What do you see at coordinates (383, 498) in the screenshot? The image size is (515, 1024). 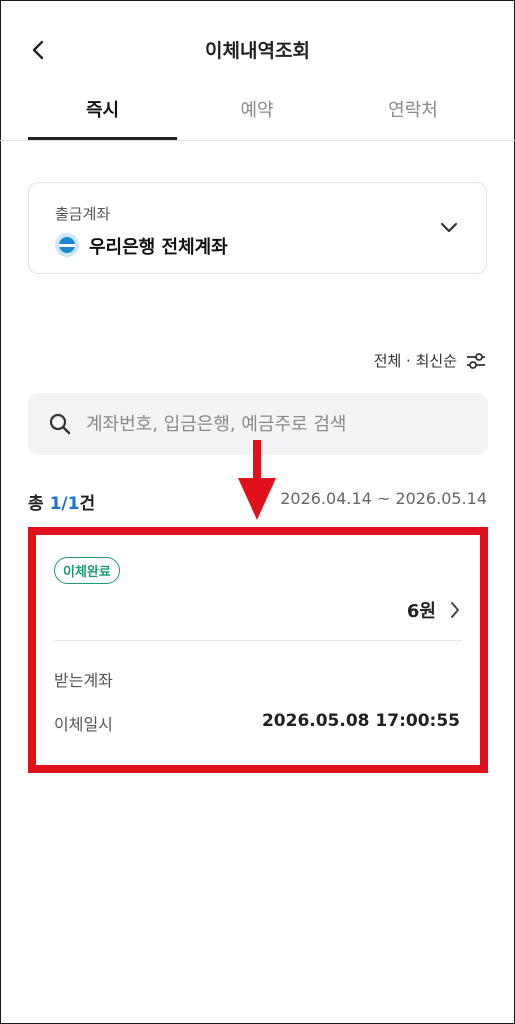 I see `date-range: 2026.04.14 ~ 2026.05.14` at bounding box center [383, 498].